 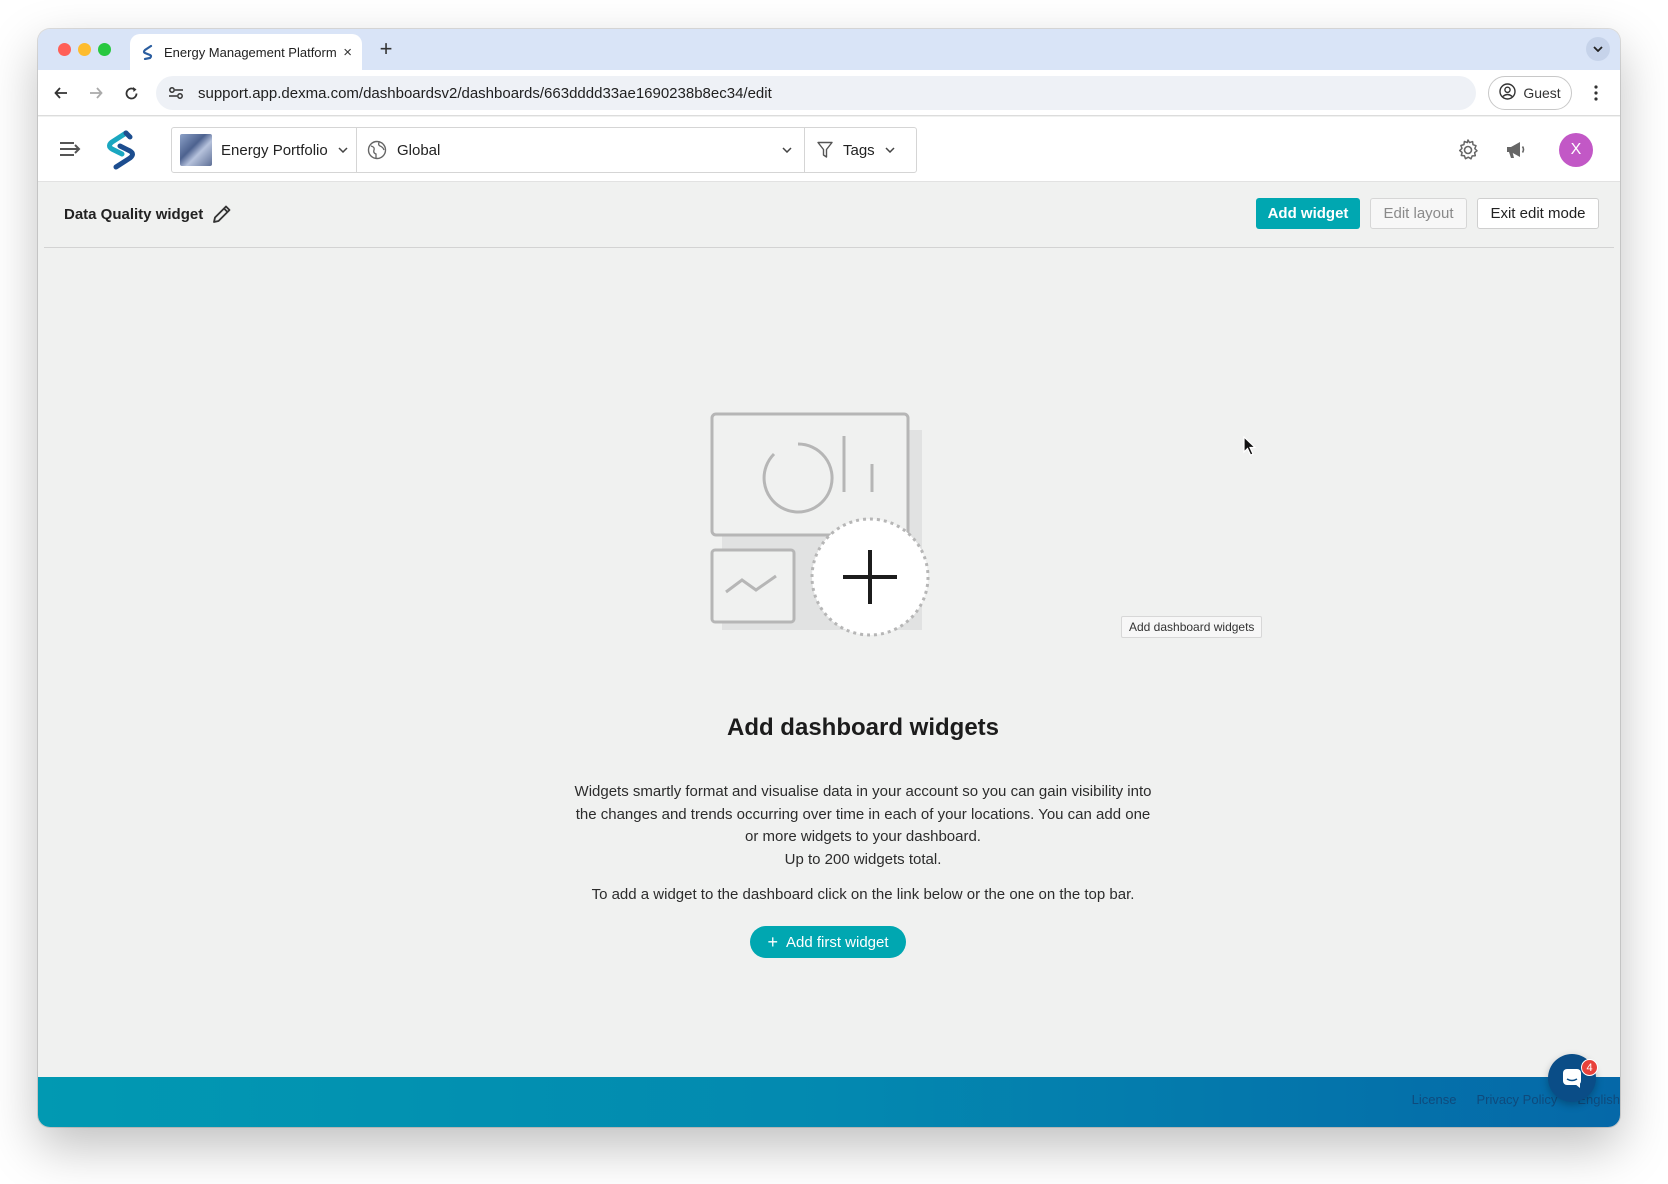 What do you see at coordinates (1572, 1078) in the screenshot?
I see `chat-icon` at bounding box center [1572, 1078].